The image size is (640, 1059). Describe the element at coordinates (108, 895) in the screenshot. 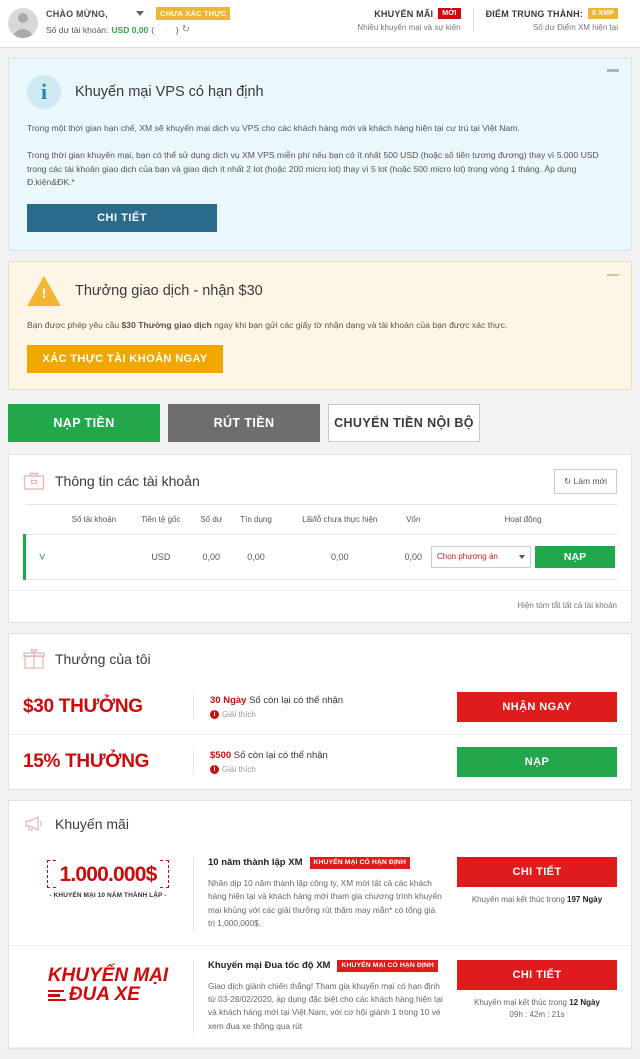

I see `promotion-thumb-subtitle: - KHUYẾN MẠI 10 NĂM THÀNH LẬP -` at that location.